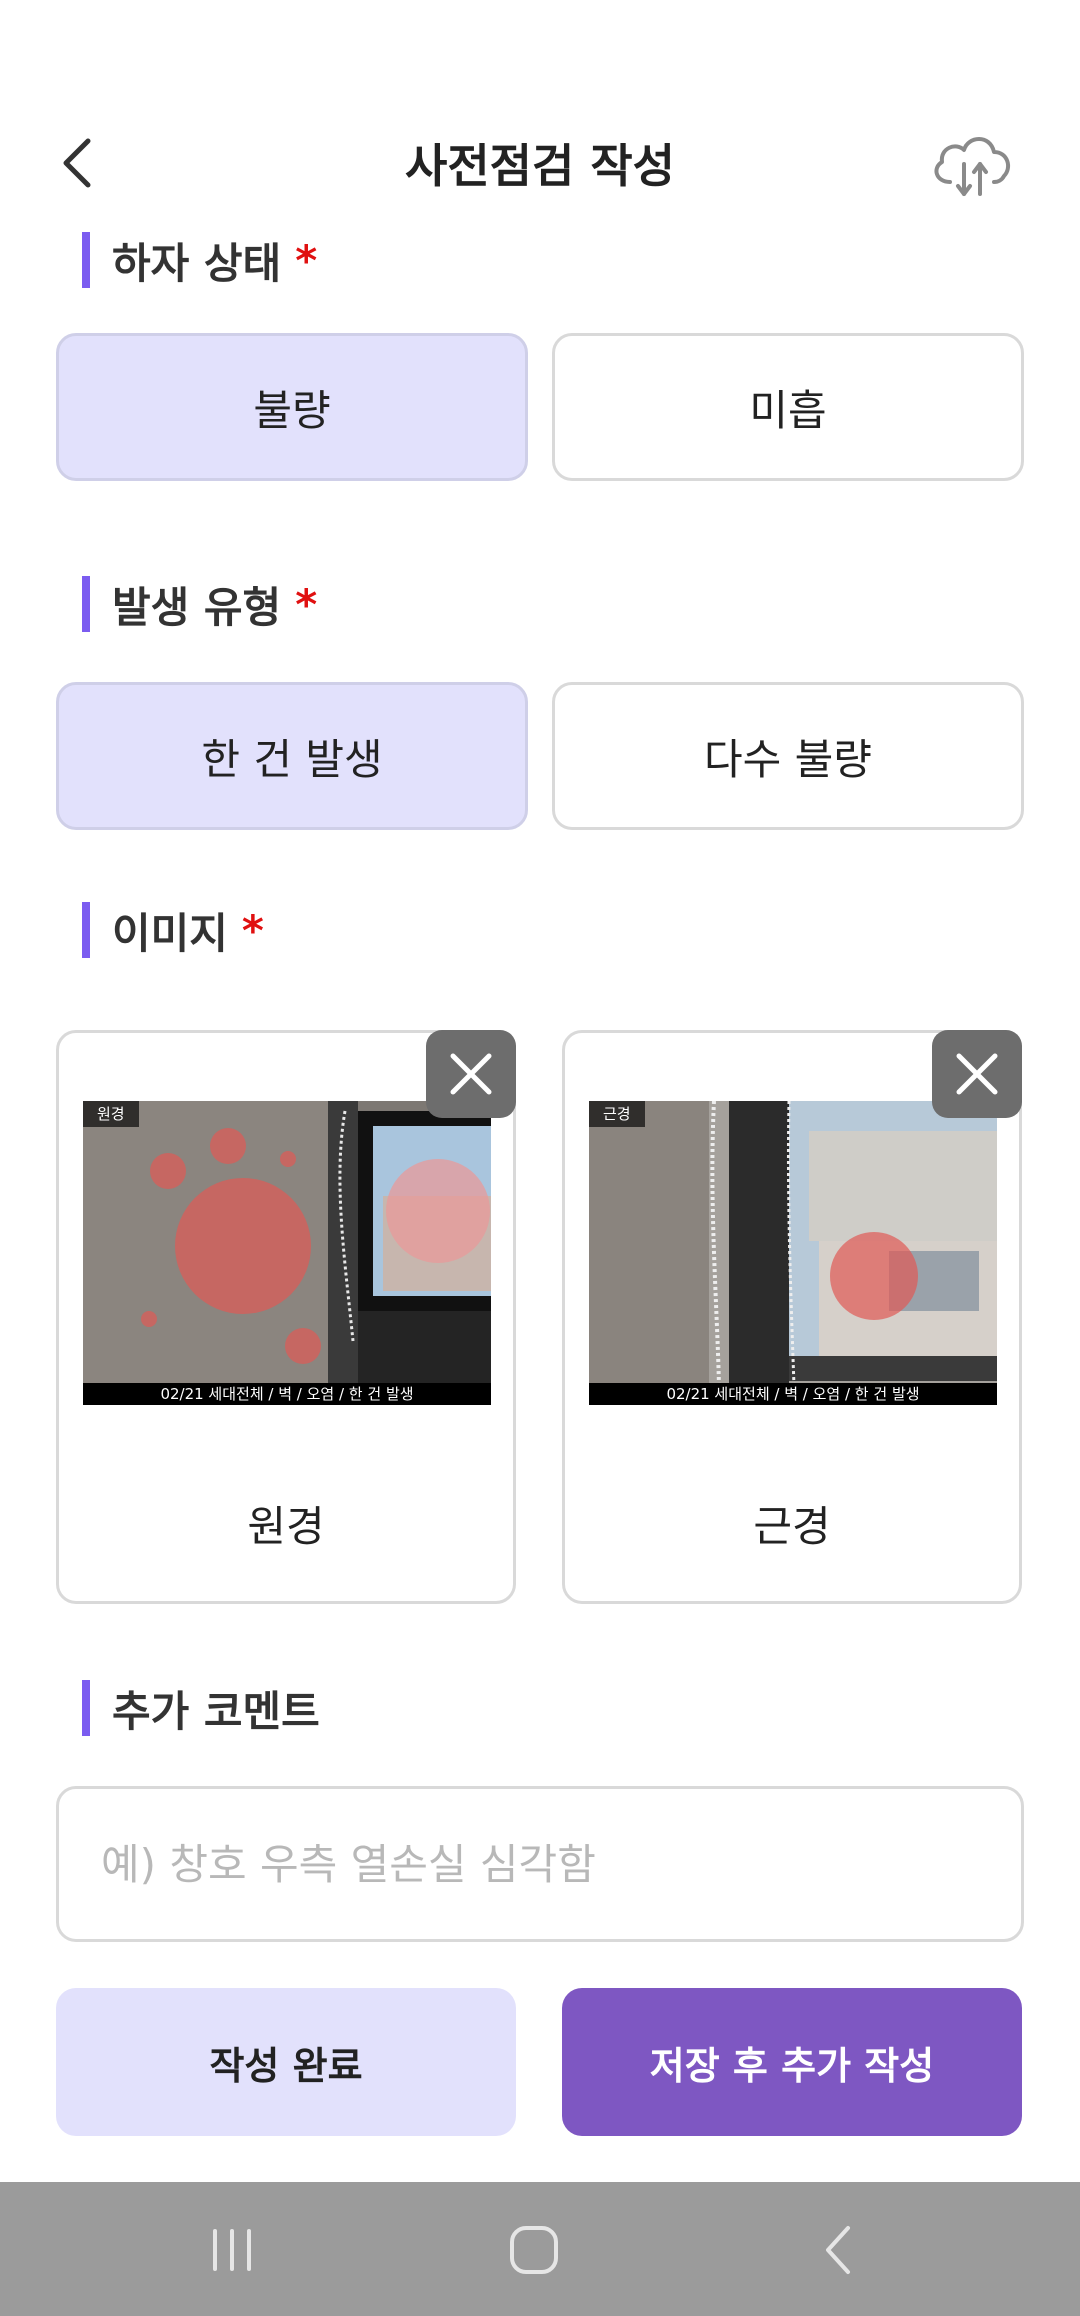  What do you see at coordinates (792, 2062) in the screenshot?
I see `save-and-add-button: 저장 후 추가 작성` at bounding box center [792, 2062].